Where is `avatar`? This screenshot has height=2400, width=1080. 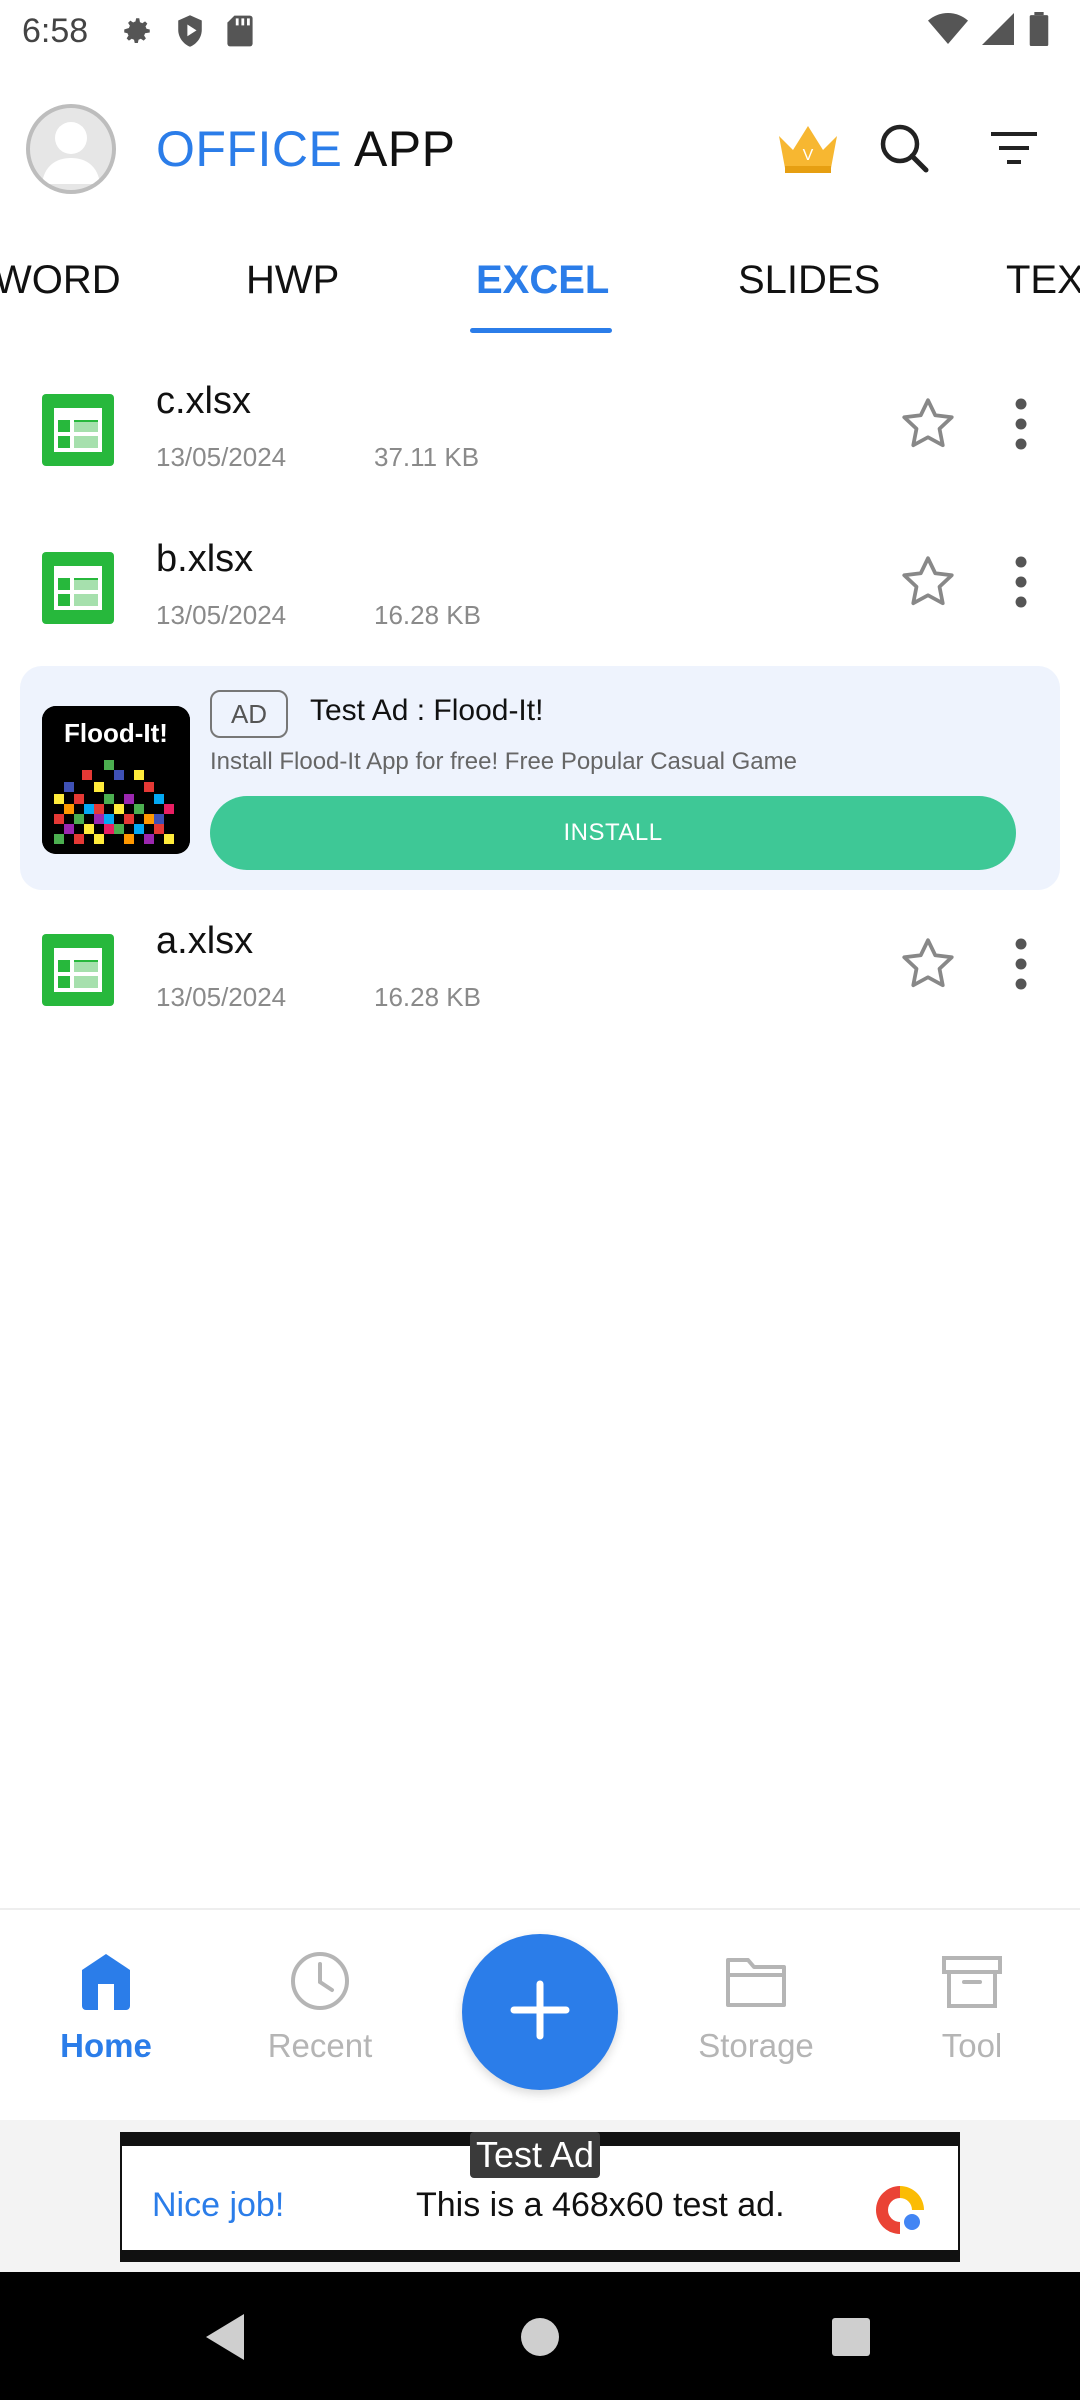
avatar is located at coordinates (71, 149).